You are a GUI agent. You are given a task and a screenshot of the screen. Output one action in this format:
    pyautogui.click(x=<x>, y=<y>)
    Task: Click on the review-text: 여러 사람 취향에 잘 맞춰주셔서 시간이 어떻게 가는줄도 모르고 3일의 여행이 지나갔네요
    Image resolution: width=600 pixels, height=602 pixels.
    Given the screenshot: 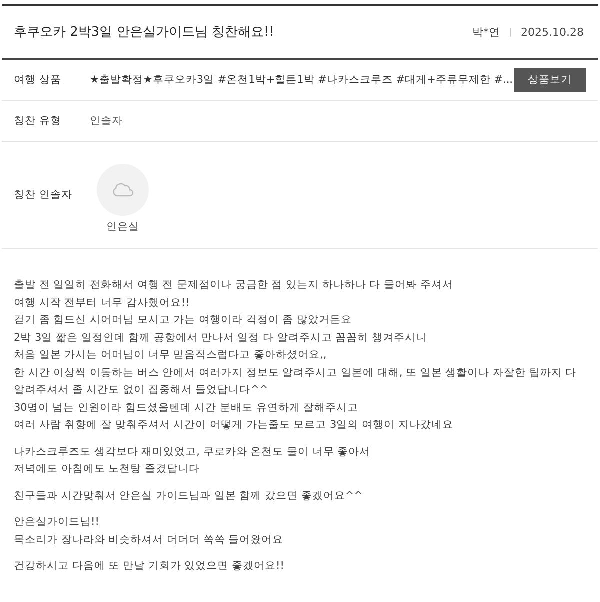 What is the action you would take?
    pyautogui.click(x=234, y=425)
    